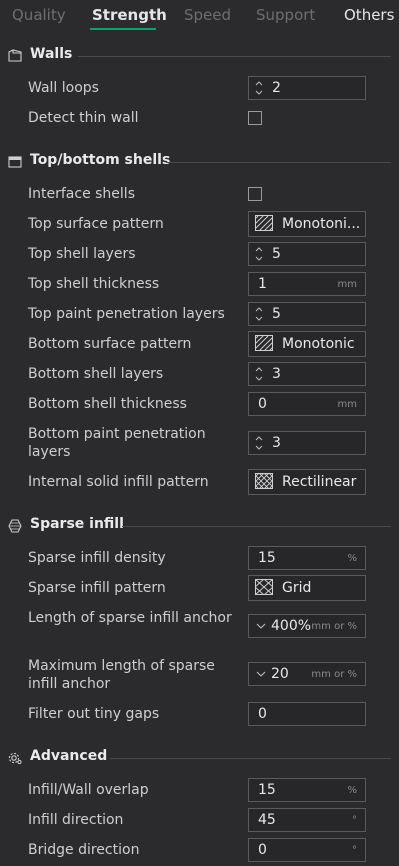 The width and height of the screenshot is (399, 866). What do you see at coordinates (76, 820) in the screenshot?
I see `infill-direction-label: Infill direction` at bounding box center [76, 820].